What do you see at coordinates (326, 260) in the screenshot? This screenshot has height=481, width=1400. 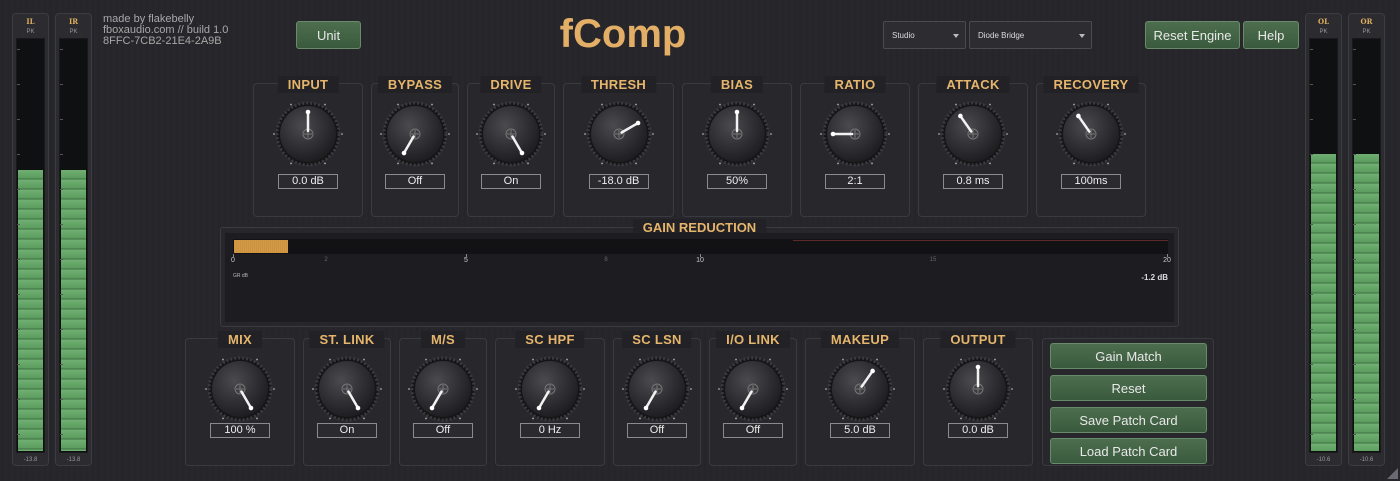 I see `scale-label: 2` at bounding box center [326, 260].